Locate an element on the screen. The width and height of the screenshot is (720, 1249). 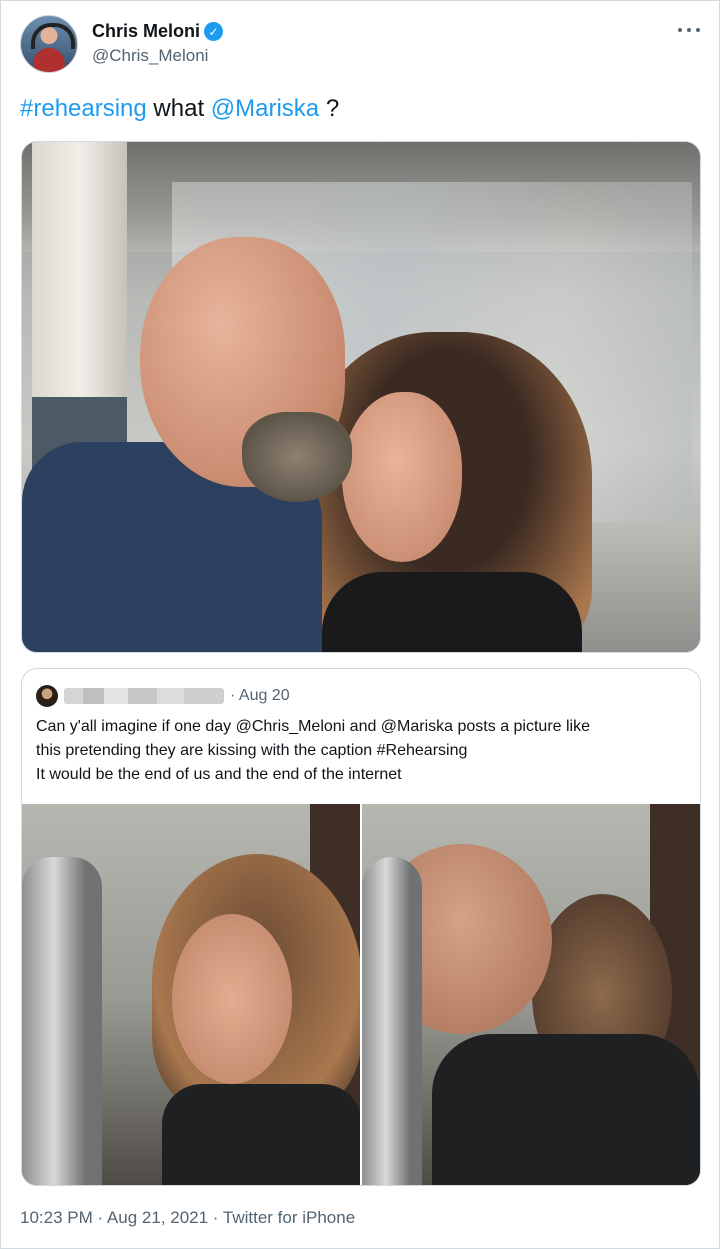
blurred-username is located at coordinates (144, 696).